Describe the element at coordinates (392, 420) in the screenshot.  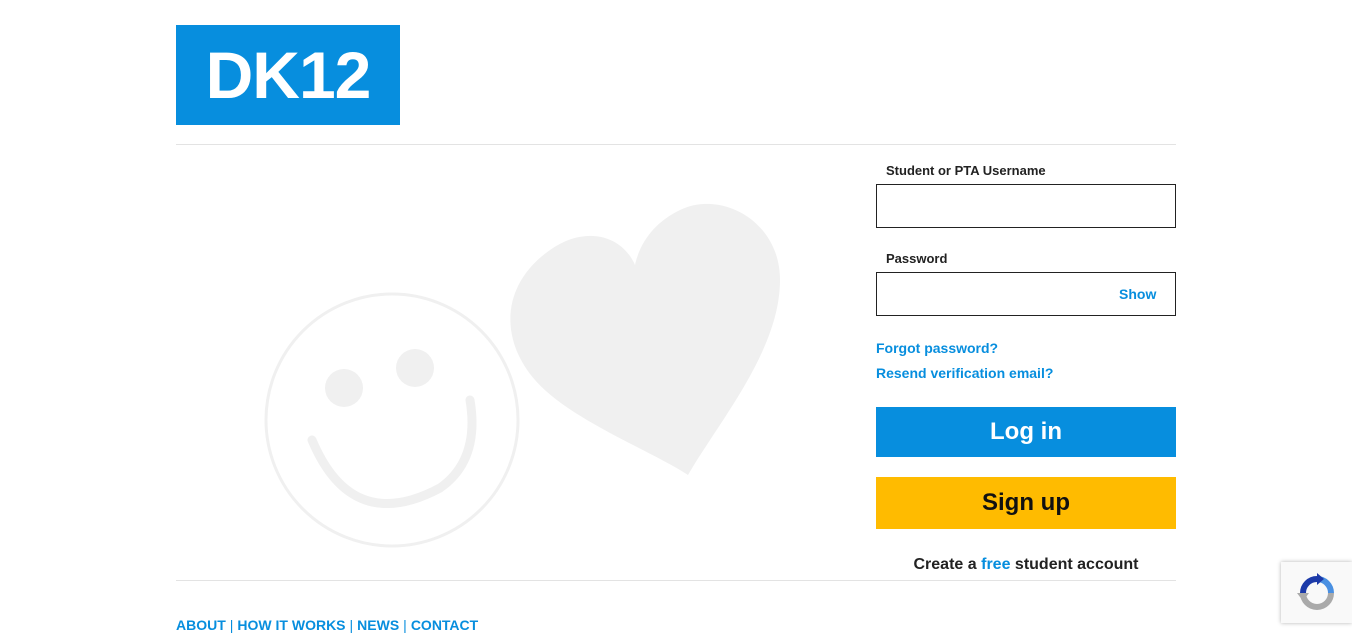
I see `smiley-face-icon` at that location.